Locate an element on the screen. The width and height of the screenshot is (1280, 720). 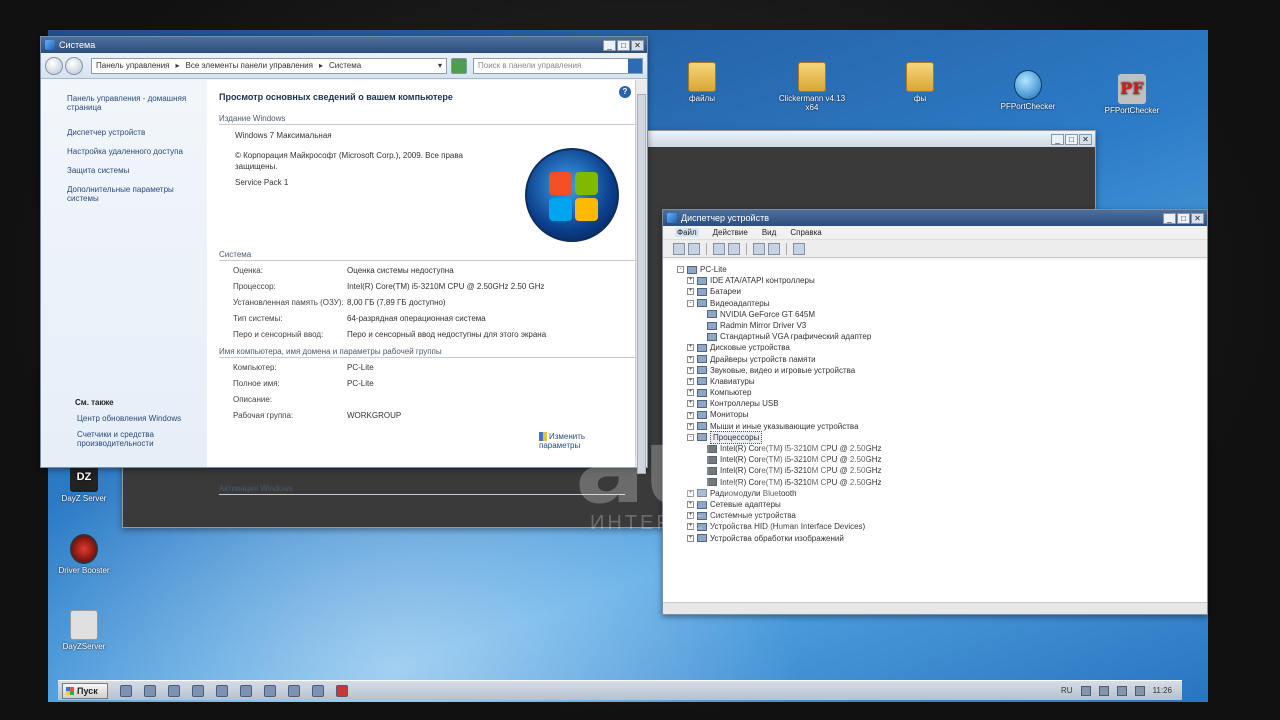
tree-node-label: NVIDIA GeForce GT 645M is located at coordinates (767, 314).